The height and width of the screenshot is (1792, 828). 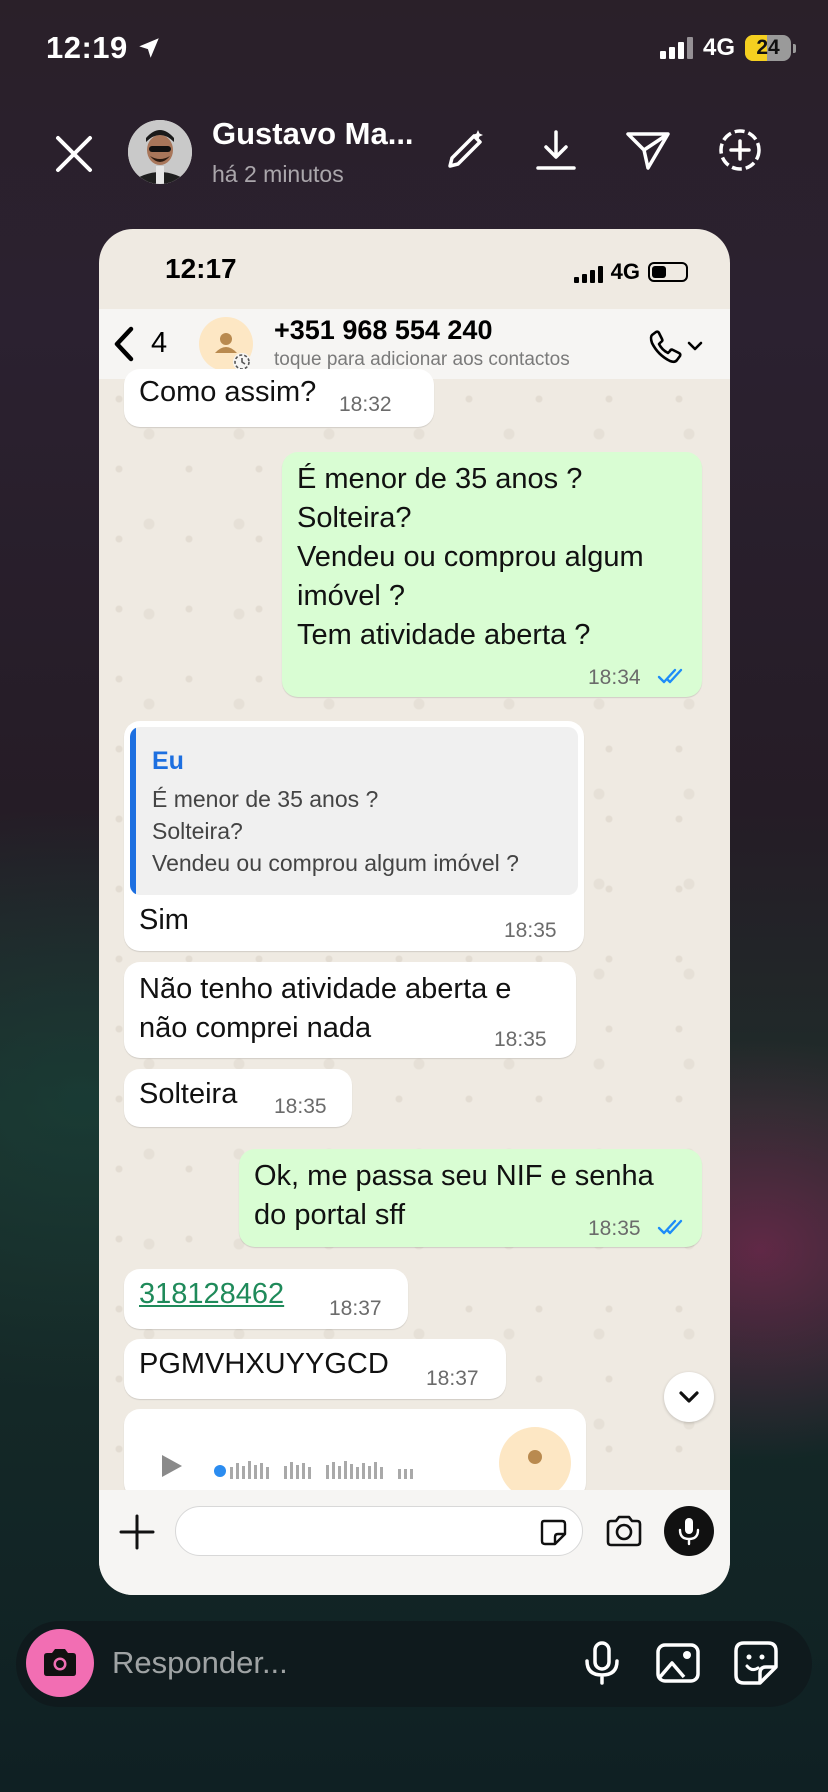 I want to click on inner-signal-icon, so click(x=588, y=272).